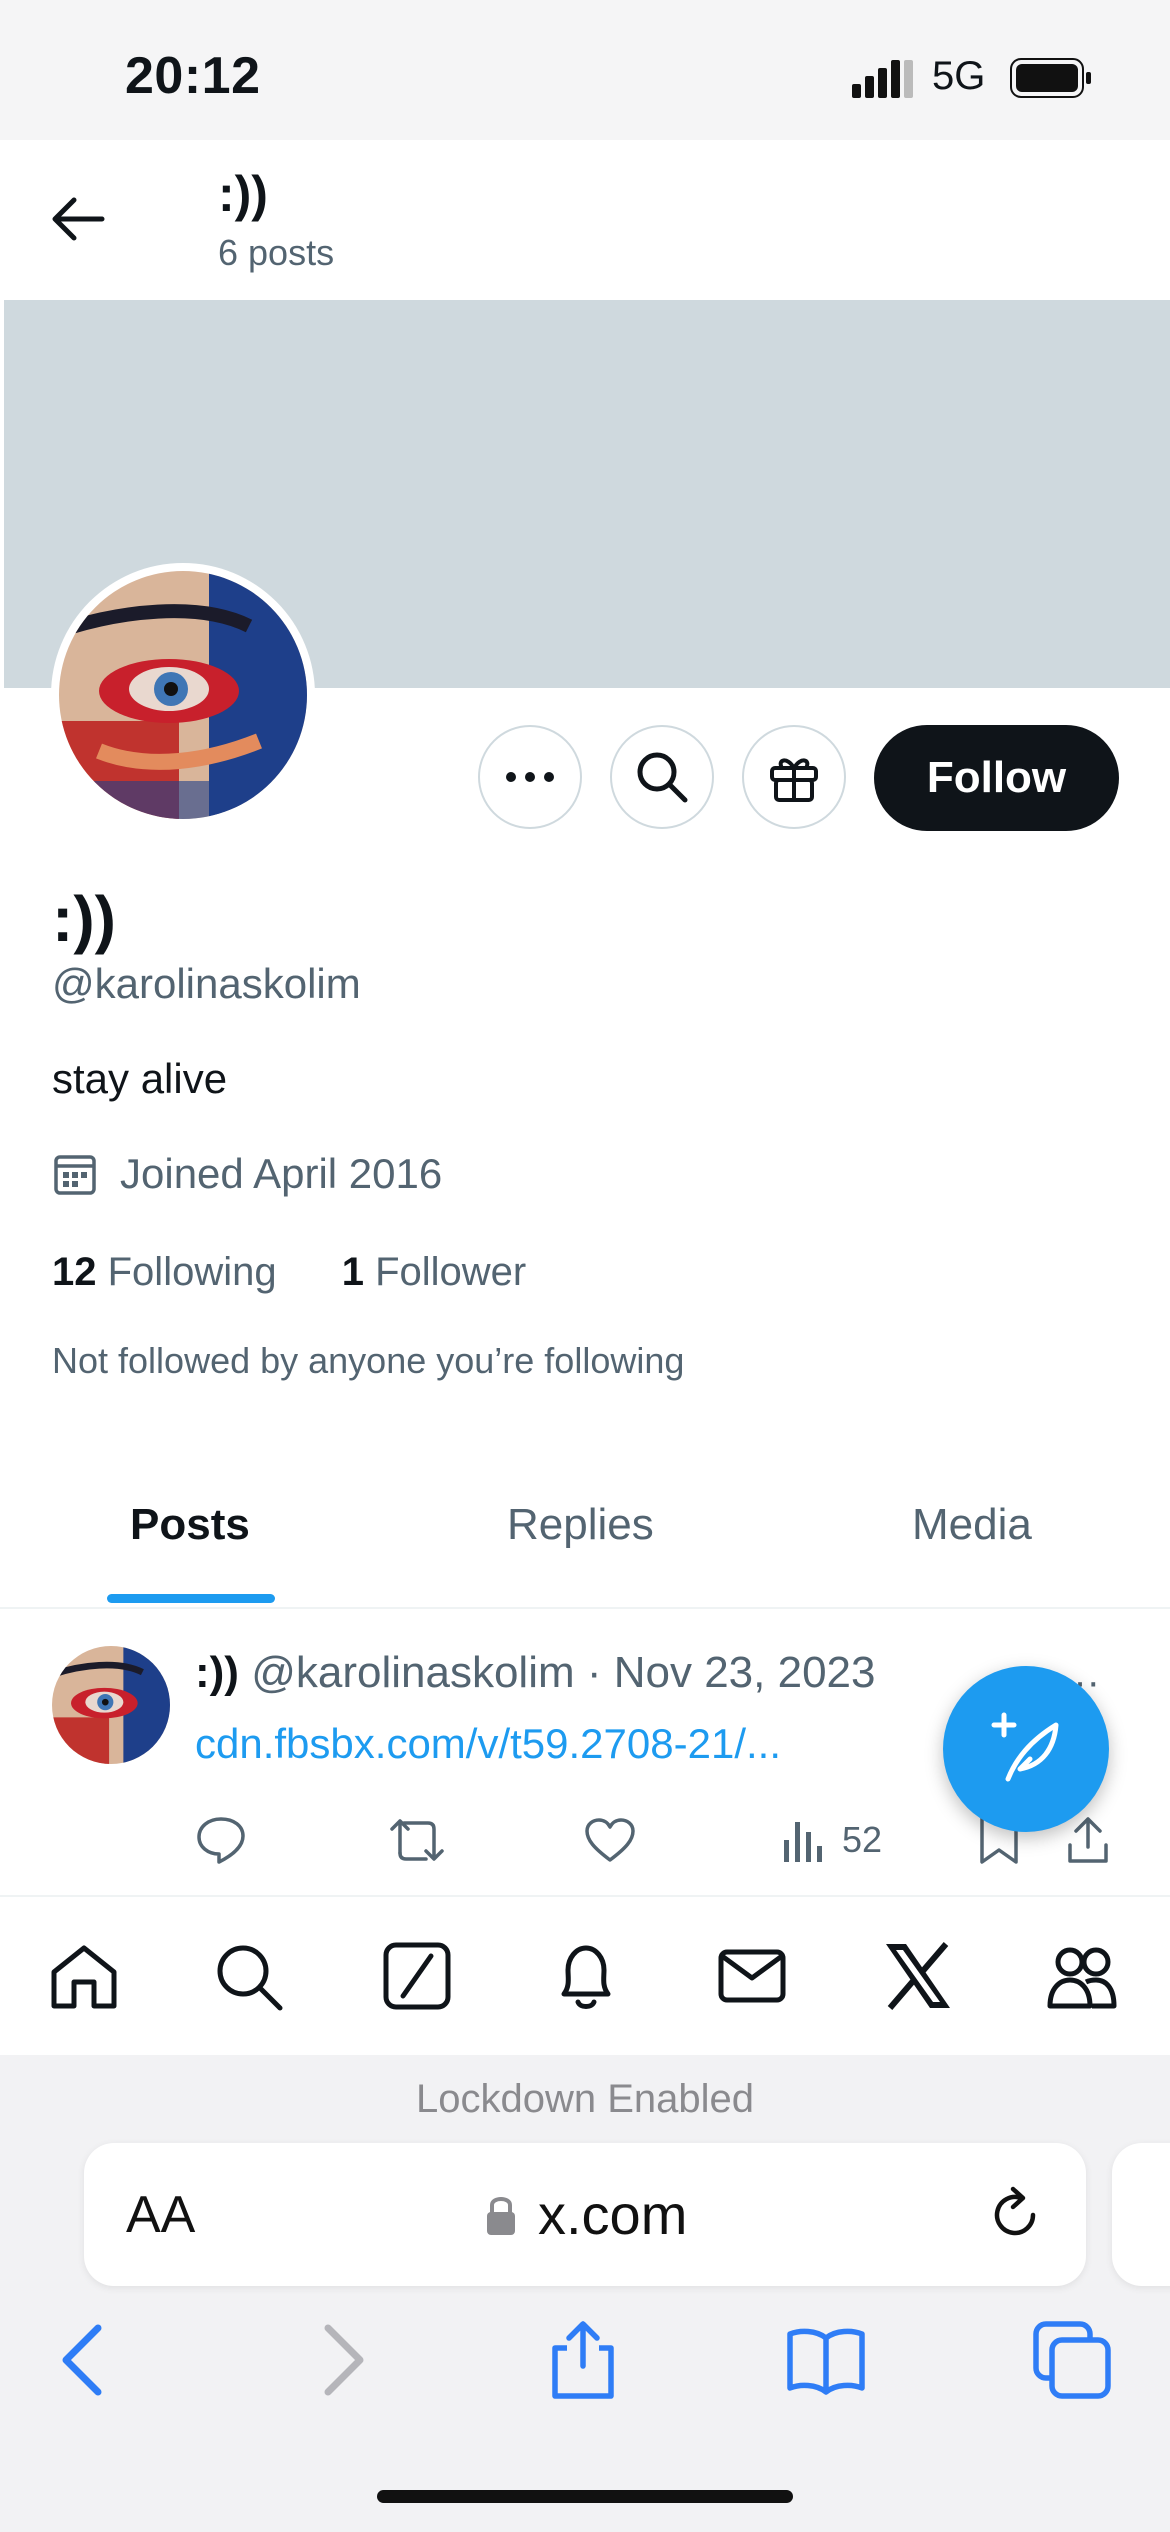 Image resolution: width=1170 pixels, height=2532 pixels. Describe the element at coordinates (190, 1525) in the screenshot. I see `tab-posts: Posts` at that location.